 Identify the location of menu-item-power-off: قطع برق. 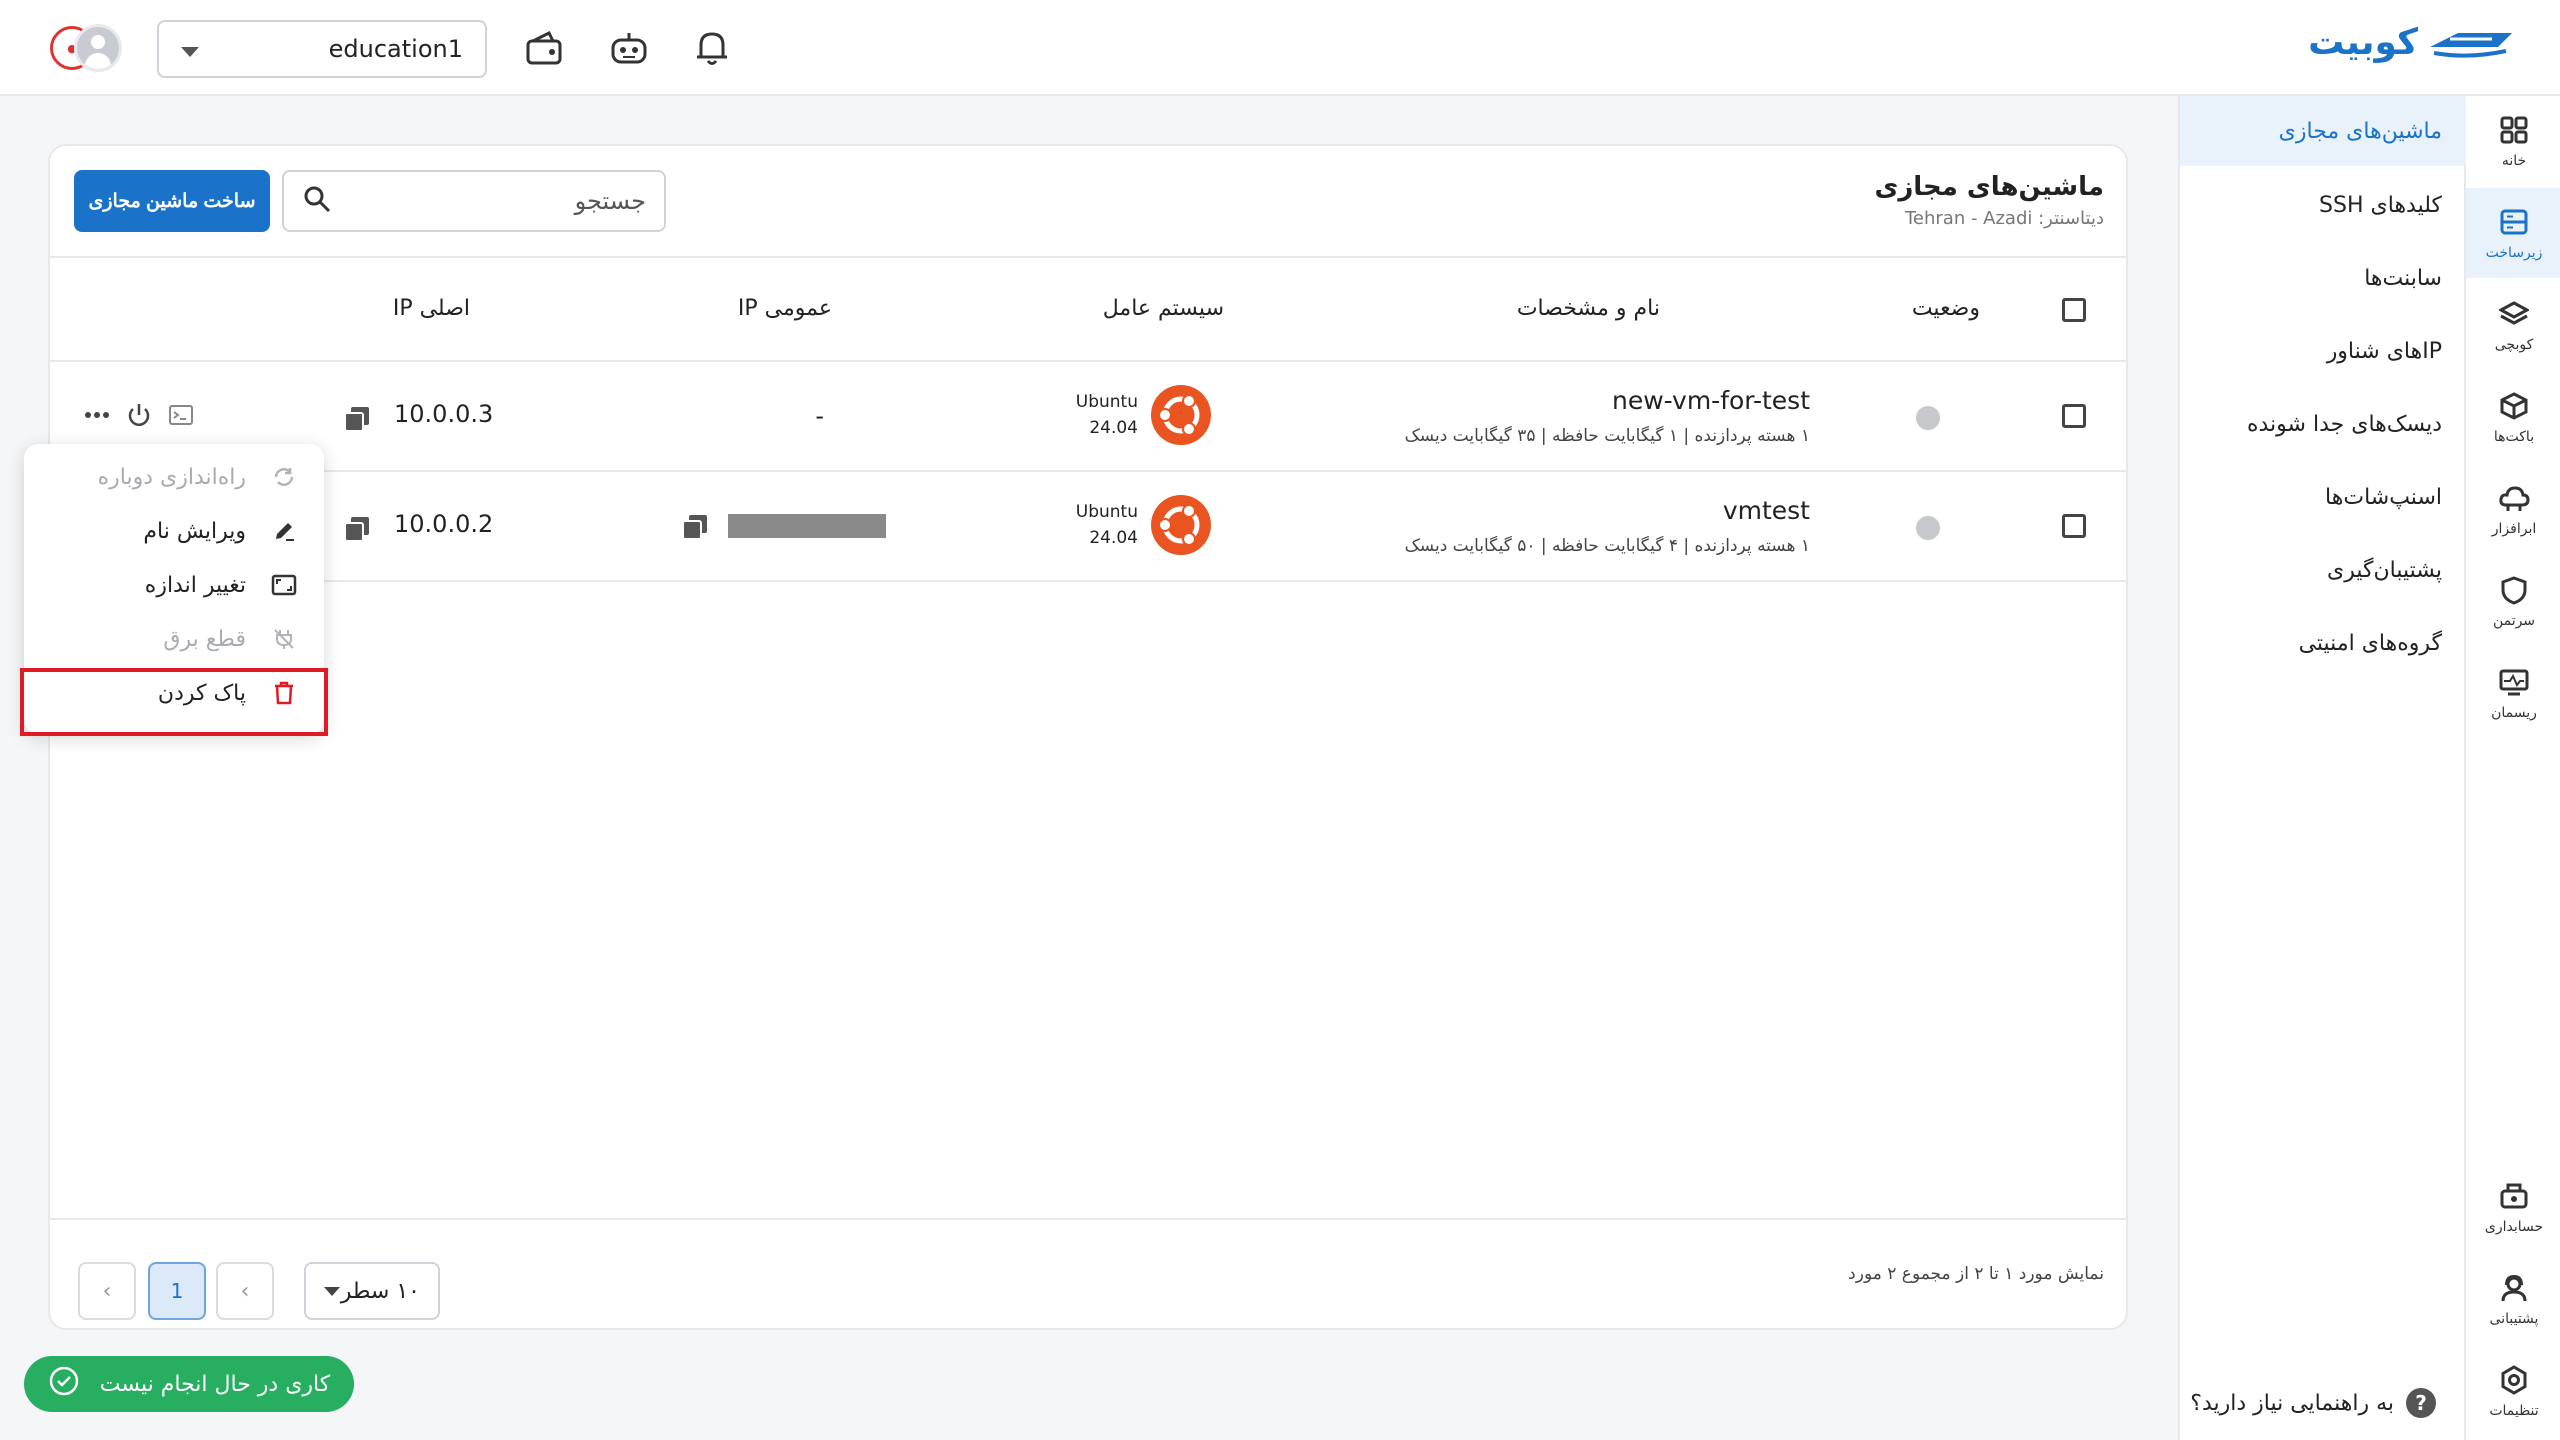
(174, 639).